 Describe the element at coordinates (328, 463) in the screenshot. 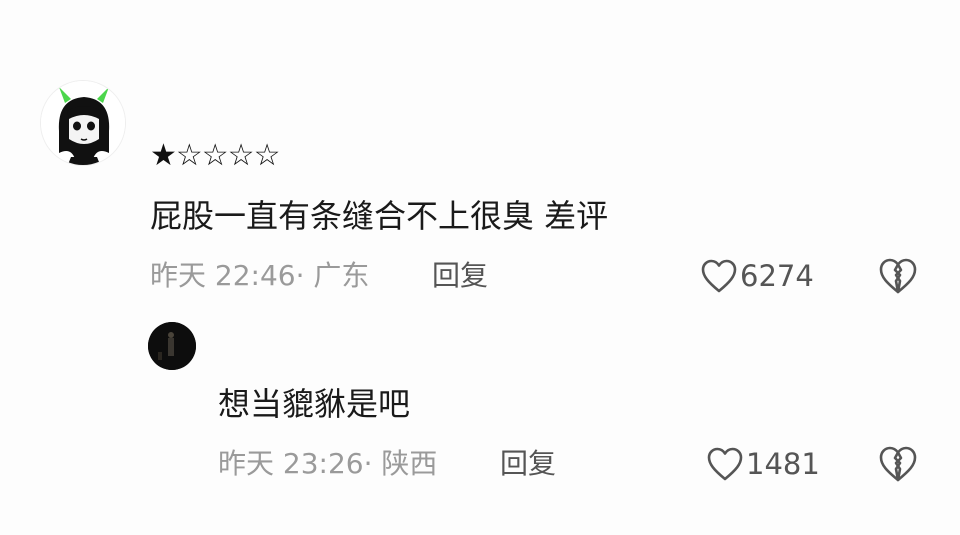

I see `comment-meta: 昨天 23:26· 陕西` at that location.